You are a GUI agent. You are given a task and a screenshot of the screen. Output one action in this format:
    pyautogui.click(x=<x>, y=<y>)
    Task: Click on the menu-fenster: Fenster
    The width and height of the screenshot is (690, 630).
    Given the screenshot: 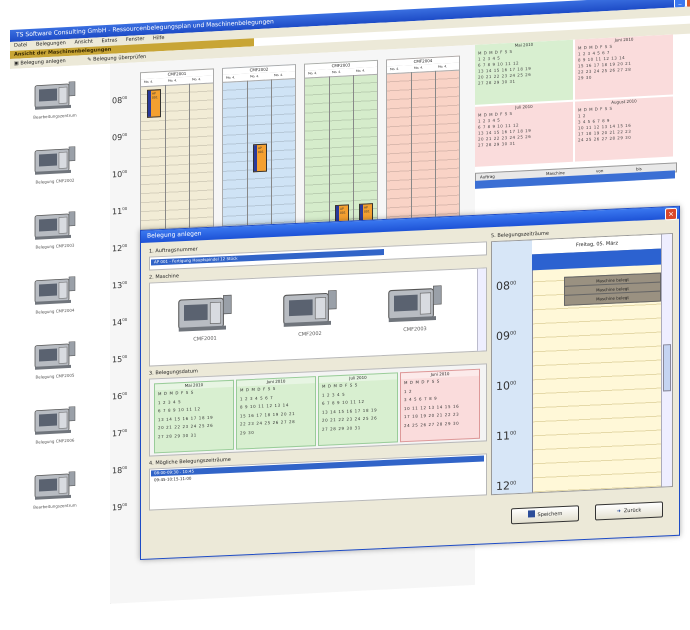 What is the action you would take?
    pyautogui.click(x=135, y=39)
    